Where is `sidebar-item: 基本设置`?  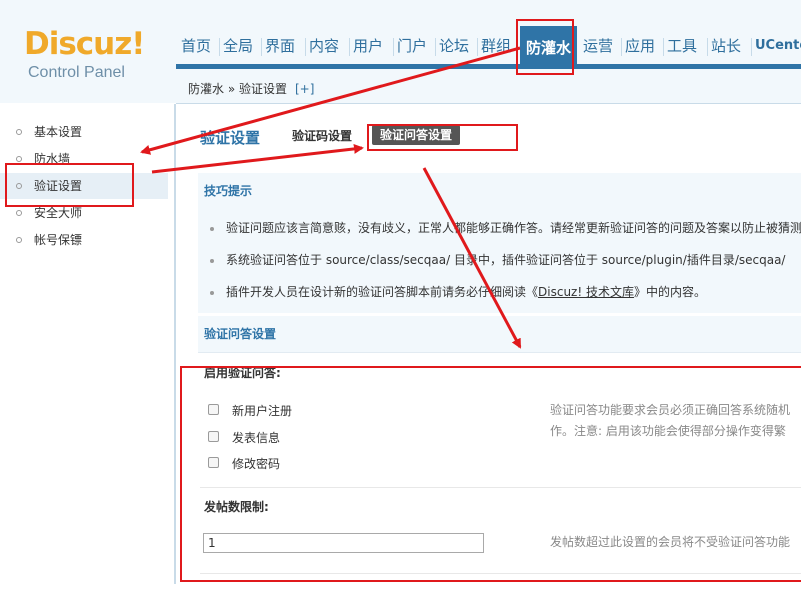 sidebar-item: 基本设置 is located at coordinates (84, 132).